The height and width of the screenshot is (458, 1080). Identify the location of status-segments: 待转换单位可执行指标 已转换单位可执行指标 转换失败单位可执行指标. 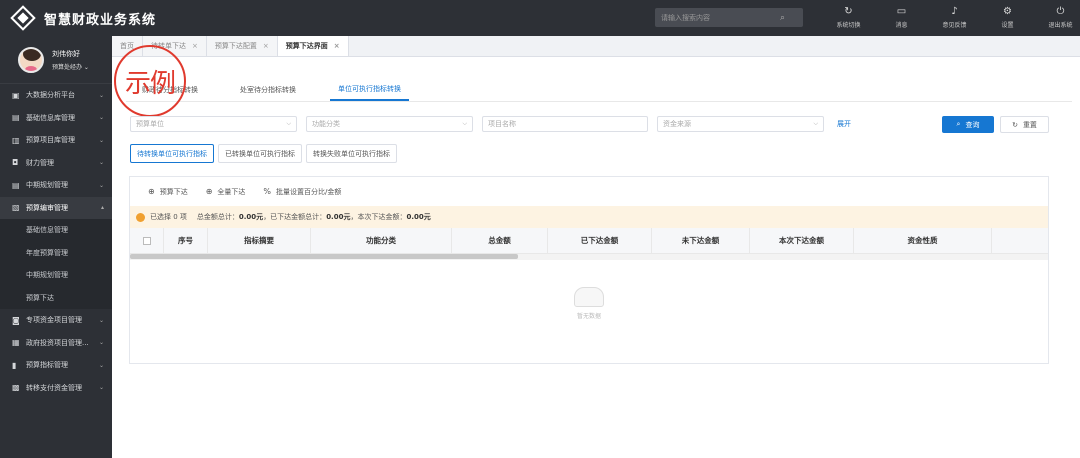
(265, 153).